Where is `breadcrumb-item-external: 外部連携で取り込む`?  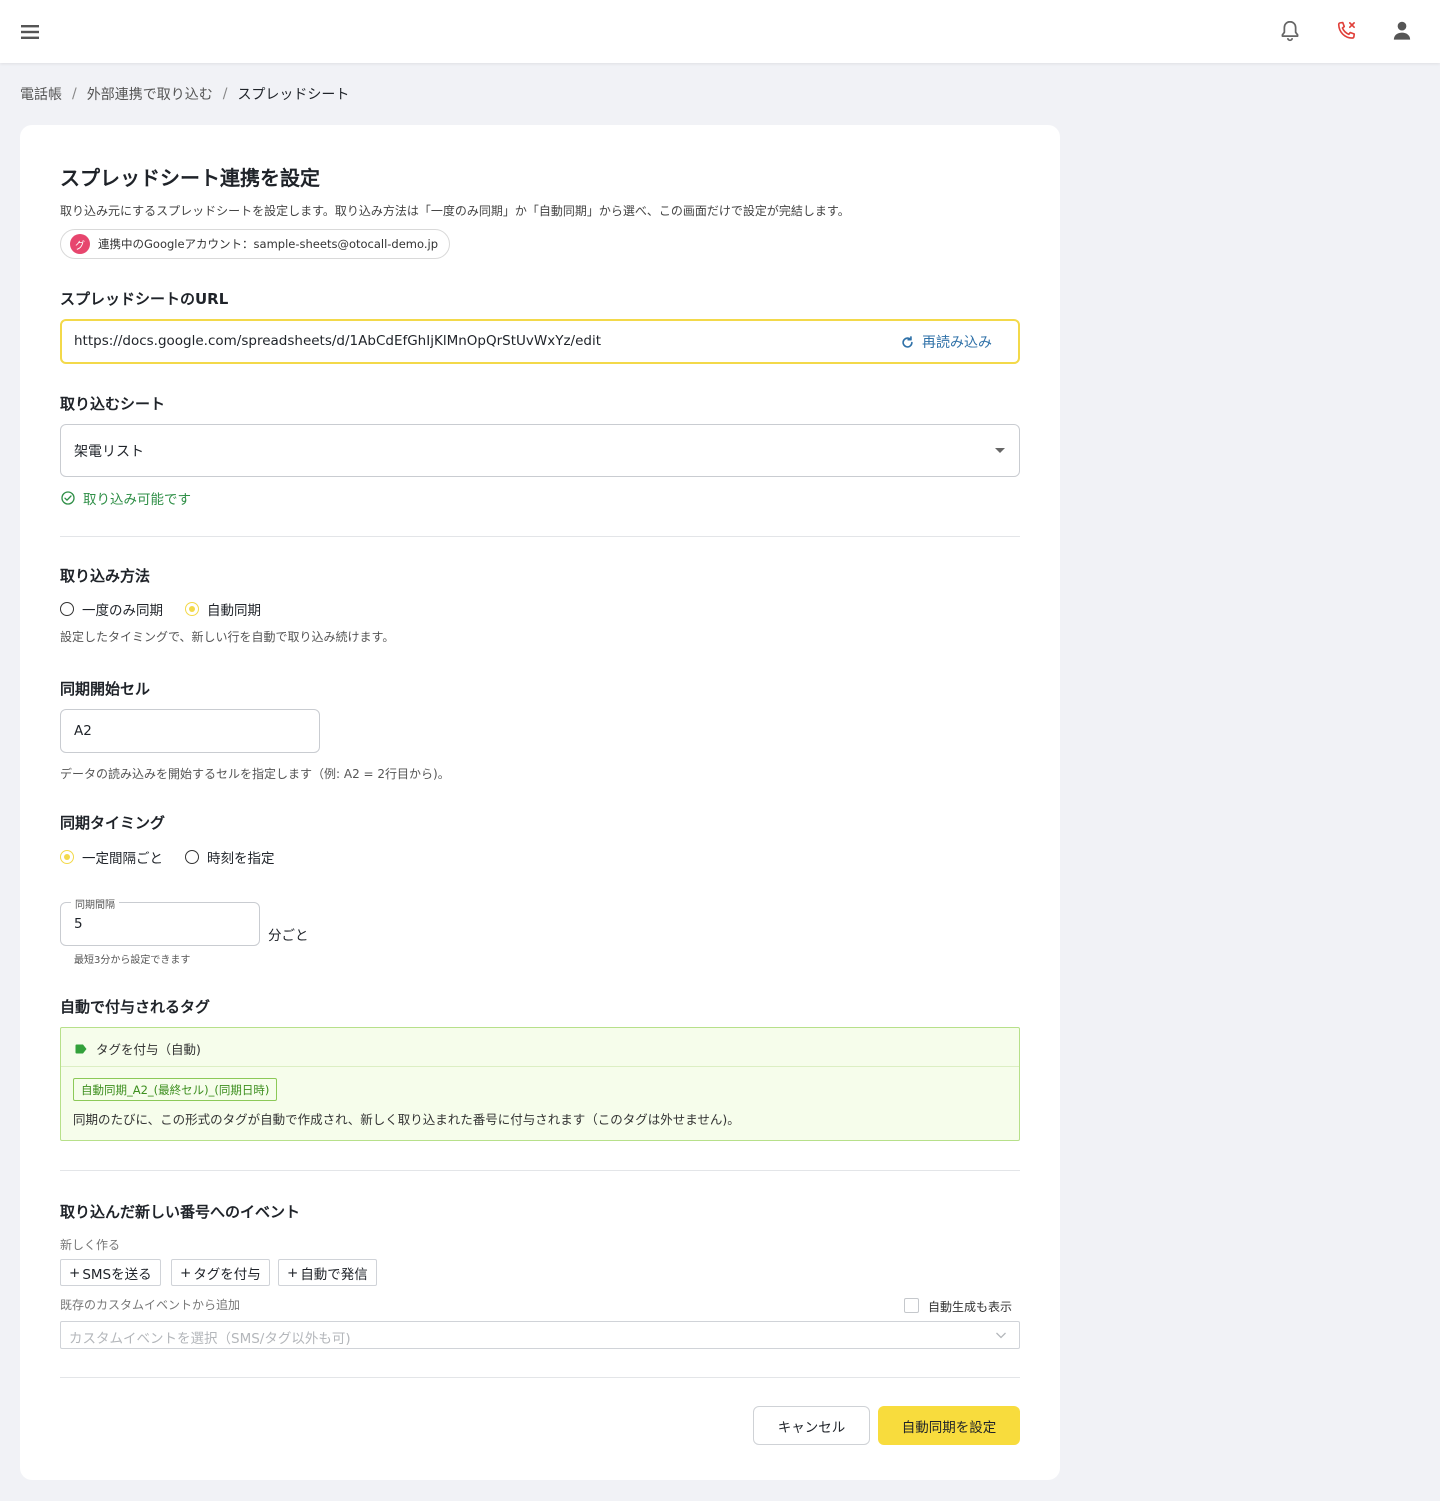
breadcrumb-item-external: 外部連携で取り込む is located at coordinates (150, 94).